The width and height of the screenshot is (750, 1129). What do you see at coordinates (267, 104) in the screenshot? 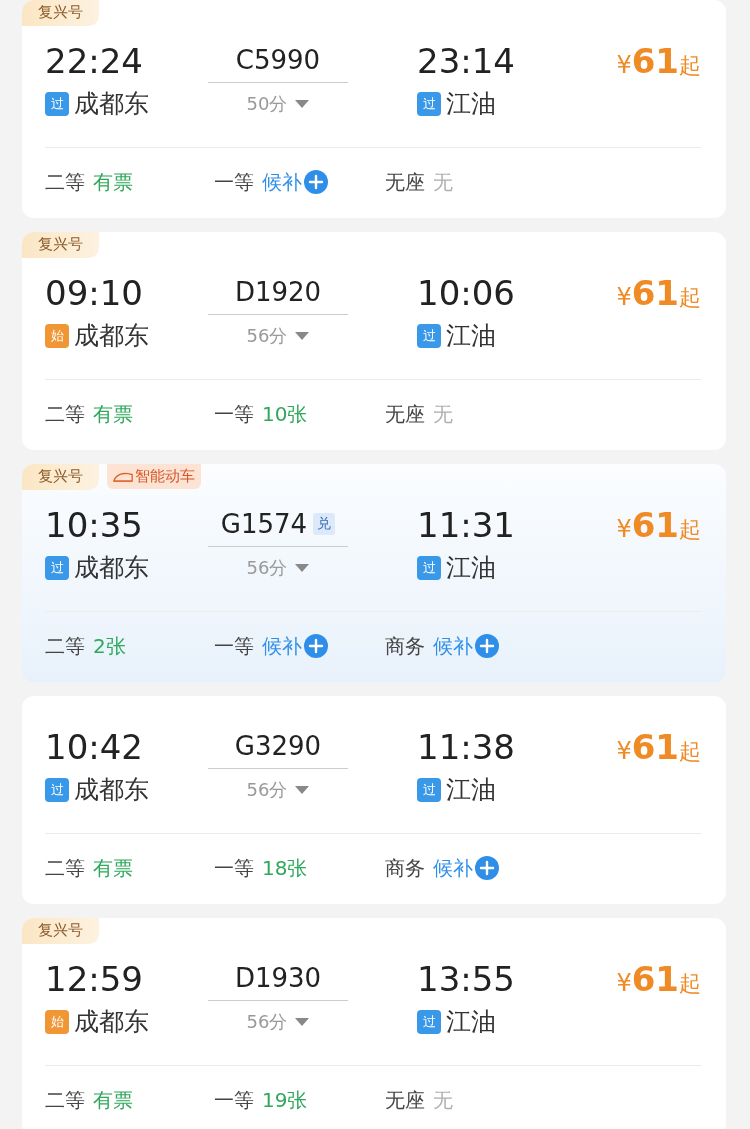
I see `duration: 50分` at bounding box center [267, 104].